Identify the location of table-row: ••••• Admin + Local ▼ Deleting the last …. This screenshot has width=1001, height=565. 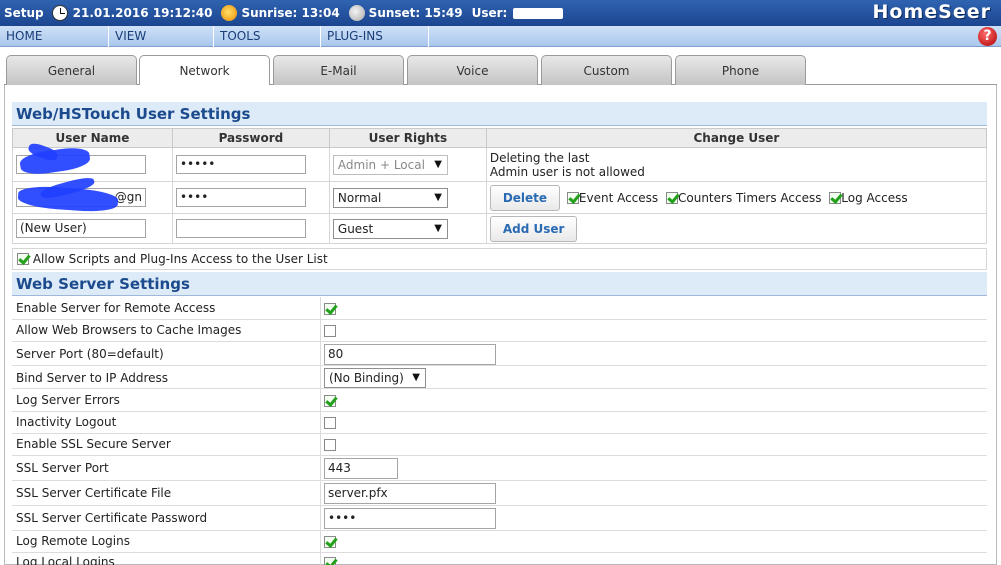
(500, 164).